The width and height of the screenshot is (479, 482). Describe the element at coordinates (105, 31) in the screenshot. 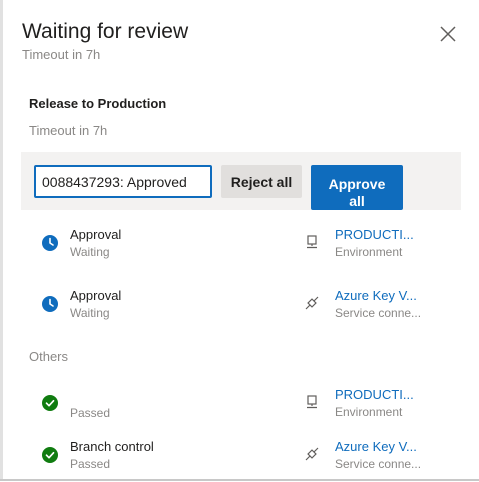

I see `dialog-title: Waiting for review` at that location.